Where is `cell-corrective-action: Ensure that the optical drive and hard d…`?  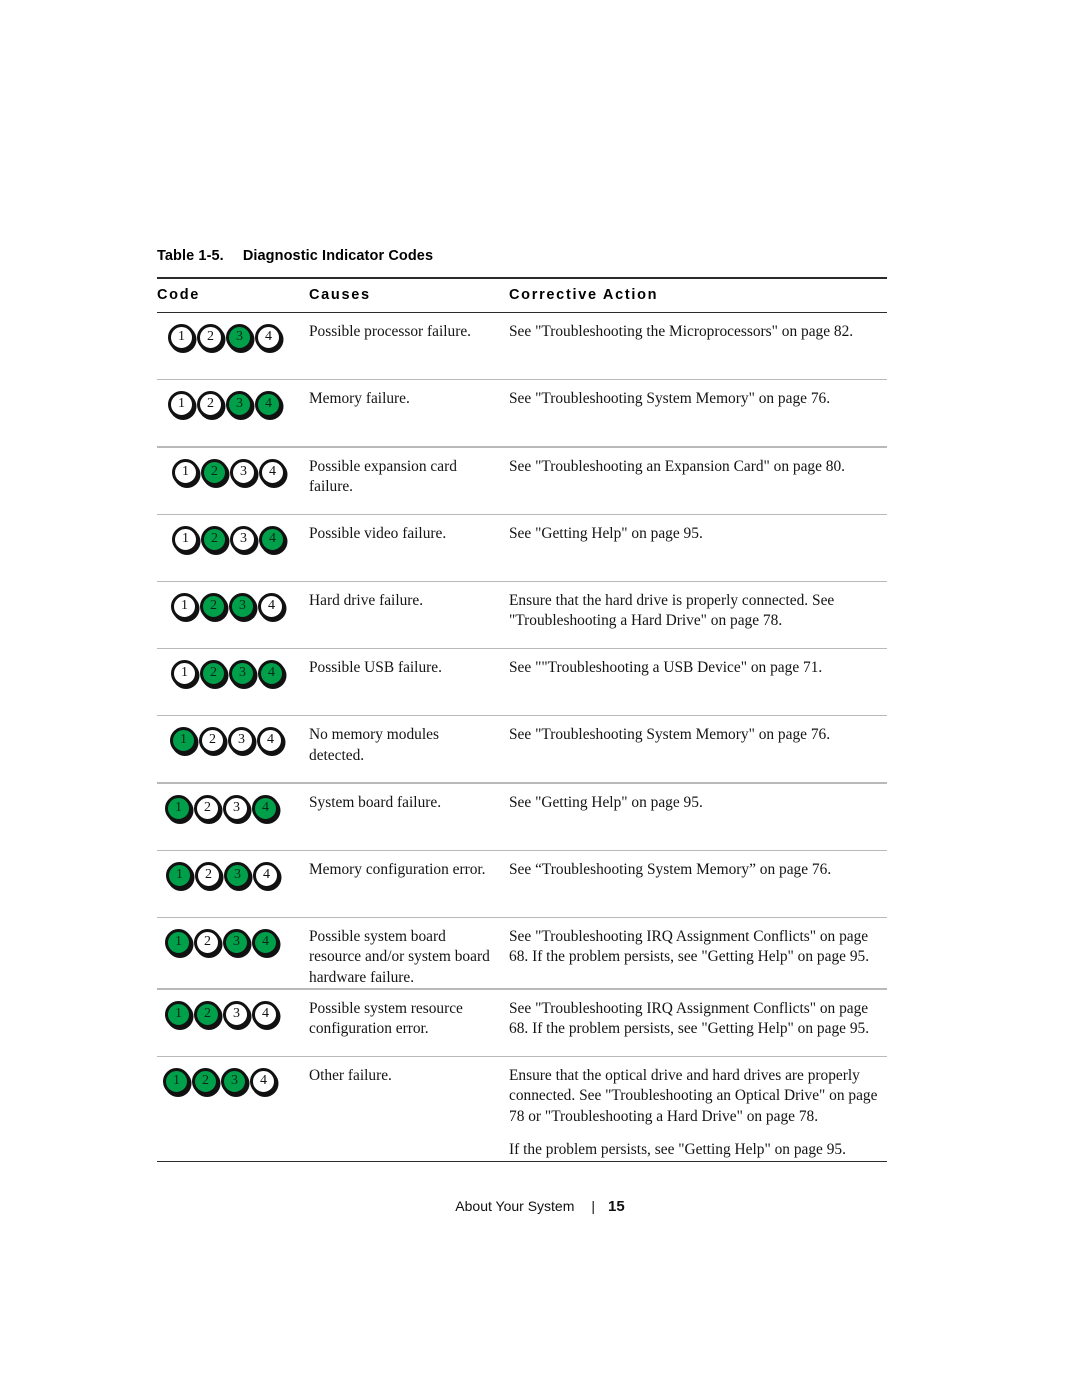 cell-corrective-action: Ensure that the optical drive and hard d… is located at coordinates (698, 1113).